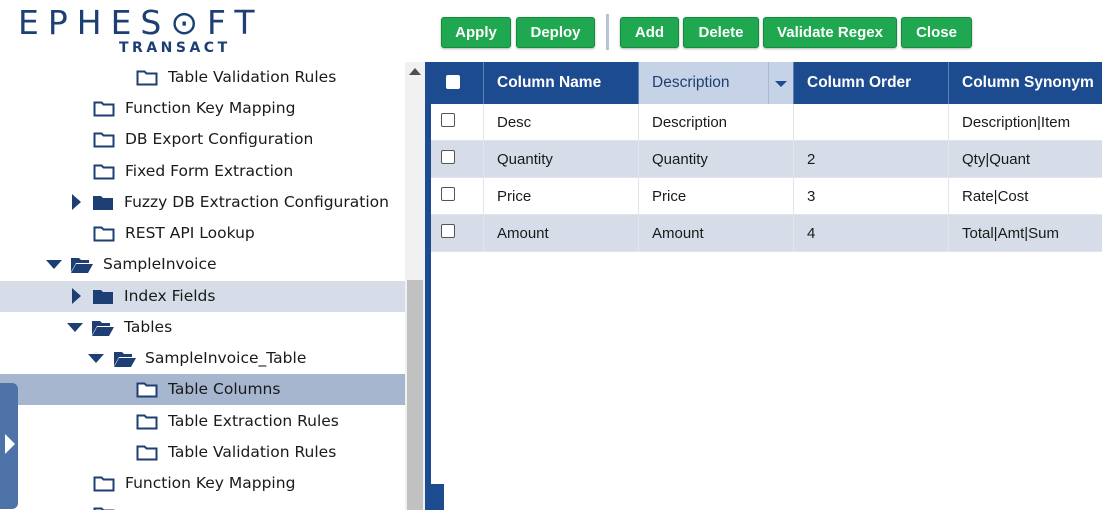 The height and width of the screenshot is (510, 1102). Describe the element at coordinates (1025, 233) in the screenshot. I see `cell-column-synonym: Total|Amt|Sum` at that location.